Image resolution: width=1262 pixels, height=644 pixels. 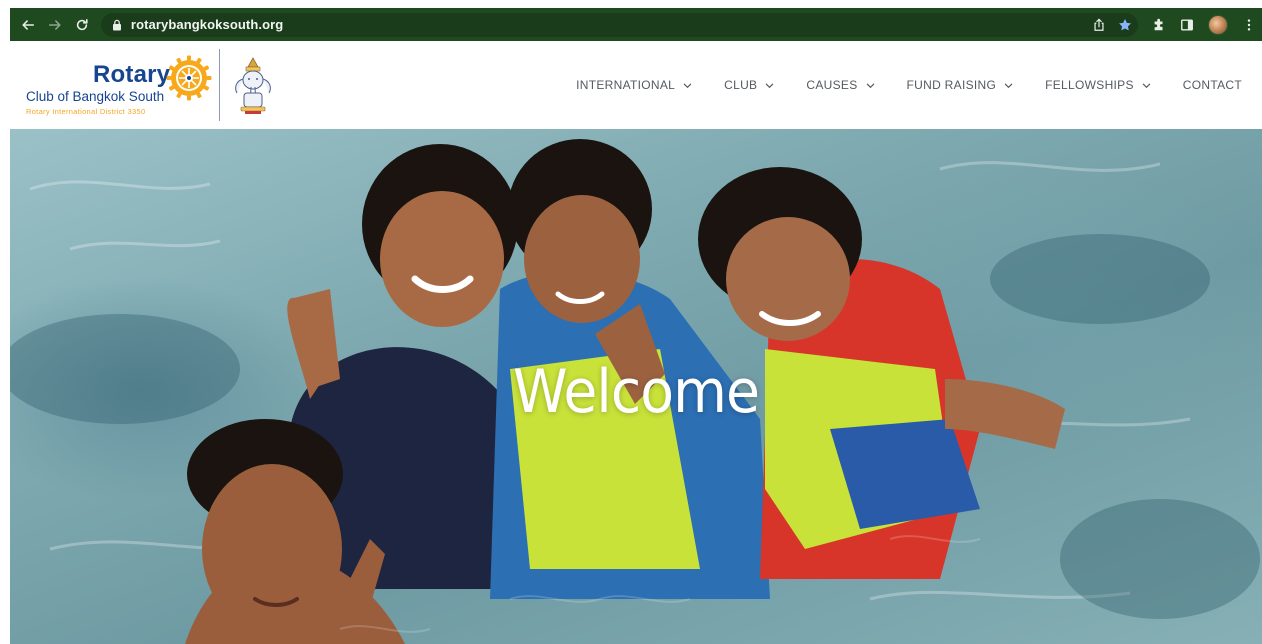 What do you see at coordinates (636, 392) in the screenshot?
I see `hero-title: Welcome` at bounding box center [636, 392].